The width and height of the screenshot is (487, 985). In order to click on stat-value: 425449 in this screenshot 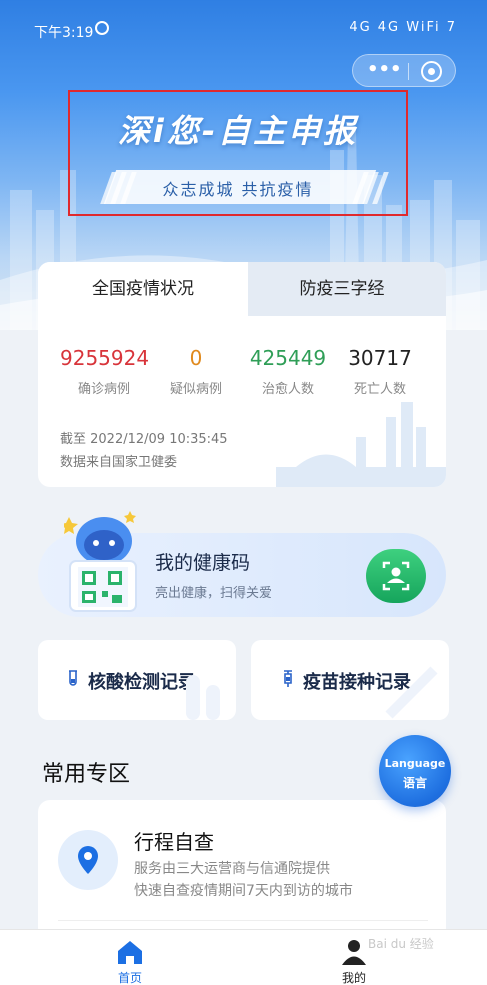, I will do `click(288, 358)`.